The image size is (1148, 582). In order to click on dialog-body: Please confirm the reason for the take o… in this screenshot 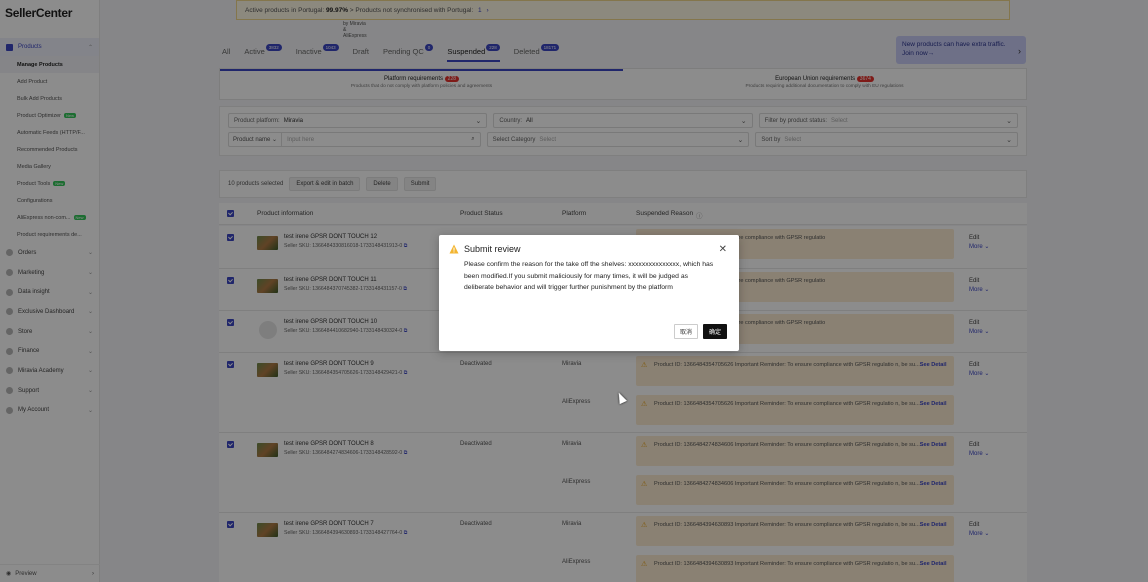, I will do `click(589, 276)`.